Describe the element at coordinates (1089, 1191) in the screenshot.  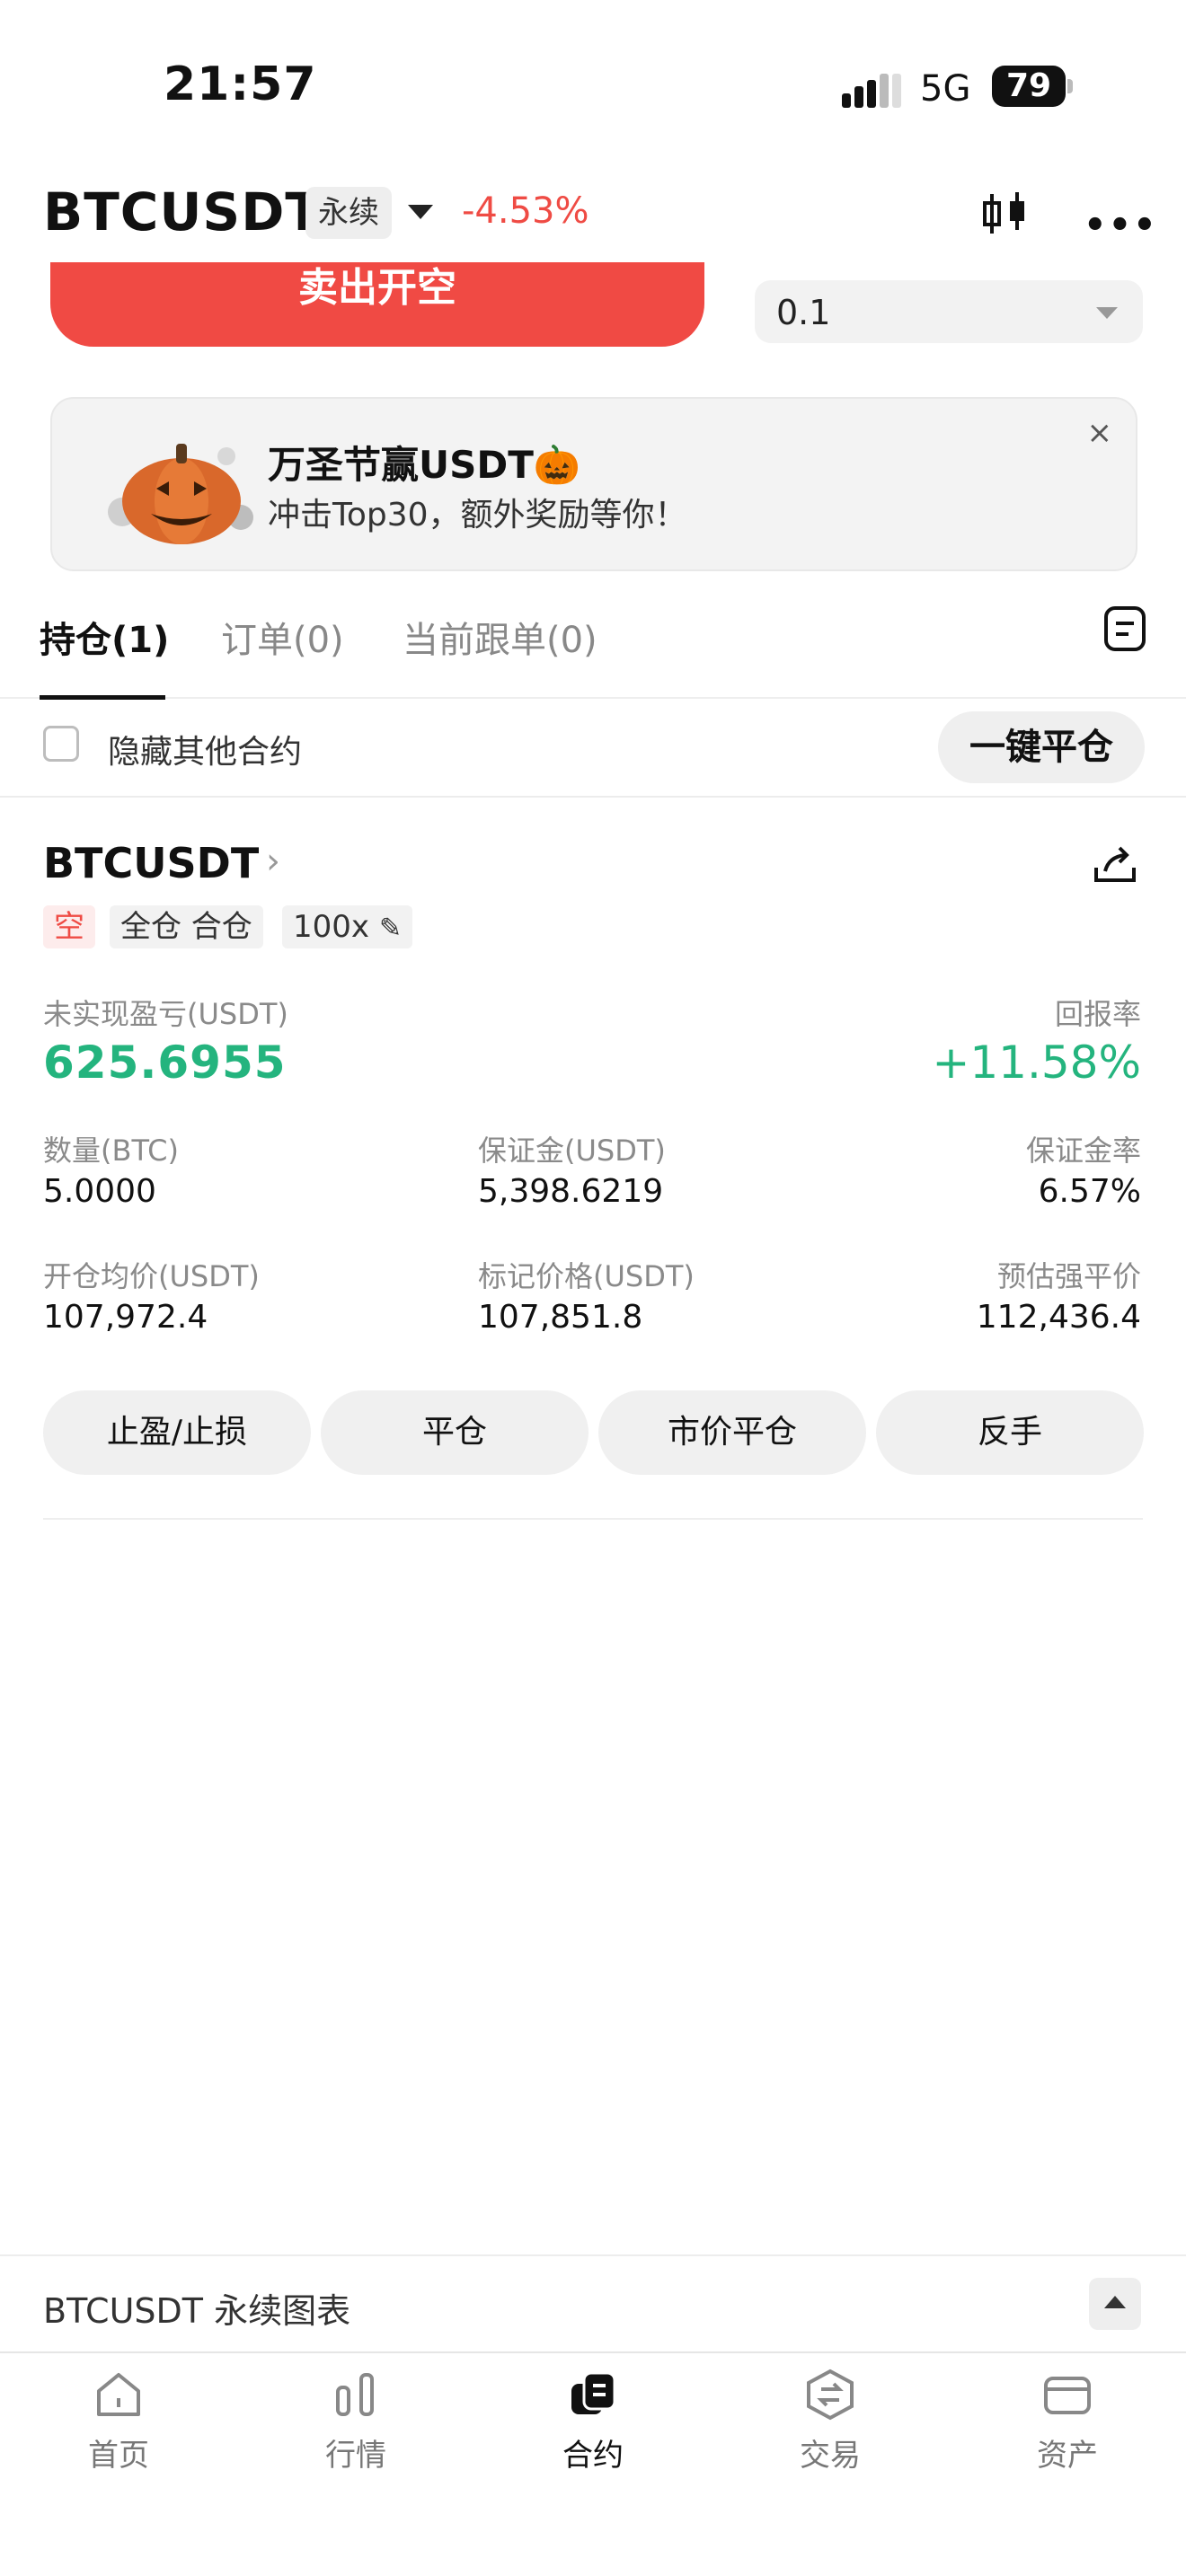
I see `margin-ratio-value: 6.57%` at that location.